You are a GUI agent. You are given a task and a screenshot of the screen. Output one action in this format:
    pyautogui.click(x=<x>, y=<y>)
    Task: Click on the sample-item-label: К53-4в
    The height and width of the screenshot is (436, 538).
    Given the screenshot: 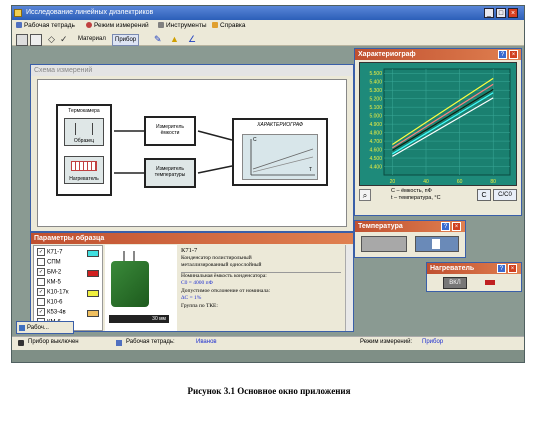 What is the action you would take?
    pyautogui.click(x=56, y=312)
    